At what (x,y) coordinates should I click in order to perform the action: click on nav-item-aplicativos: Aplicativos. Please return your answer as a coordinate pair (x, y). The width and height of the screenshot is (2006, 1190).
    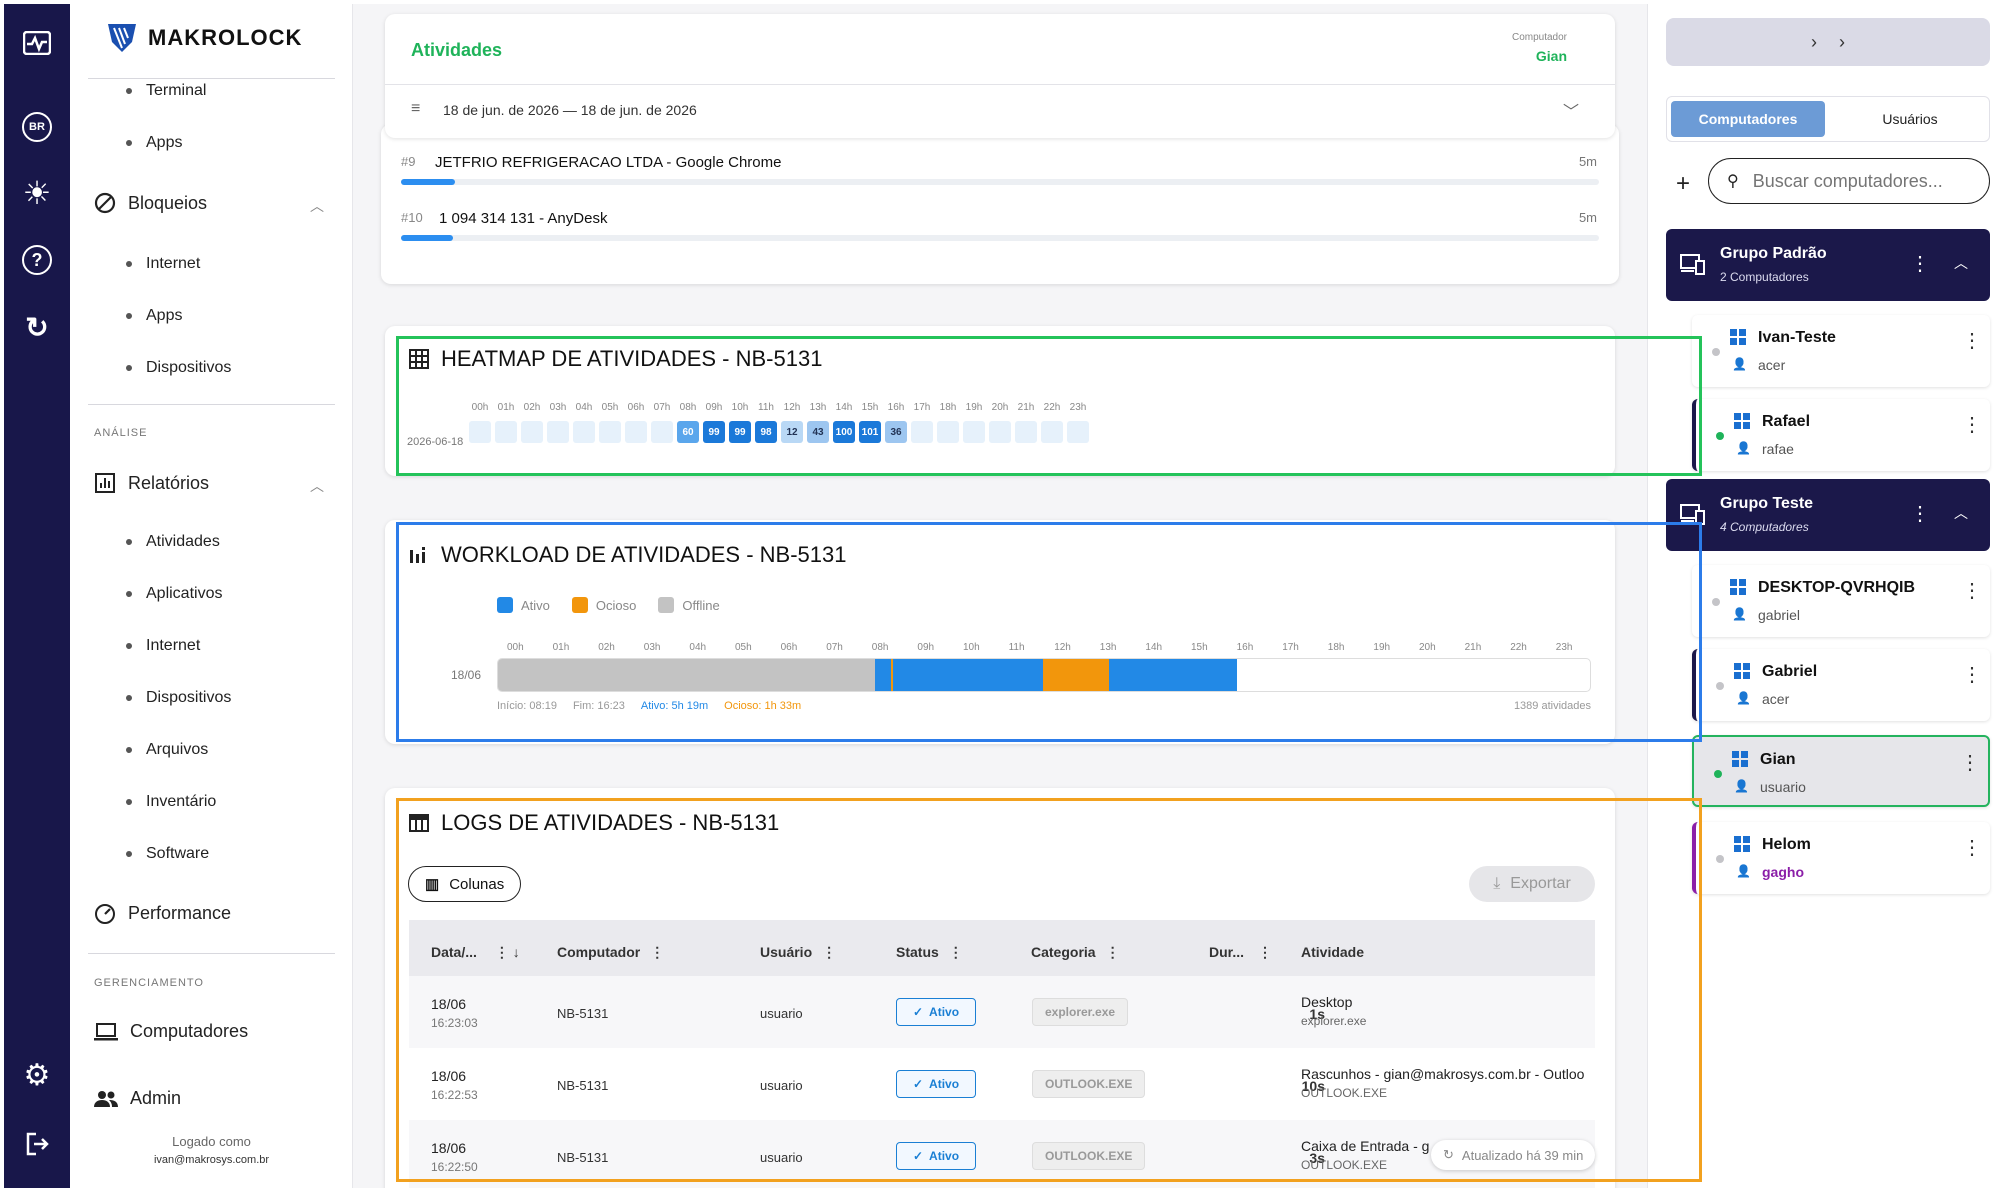
    Looking at the image, I should click on (174, 594).